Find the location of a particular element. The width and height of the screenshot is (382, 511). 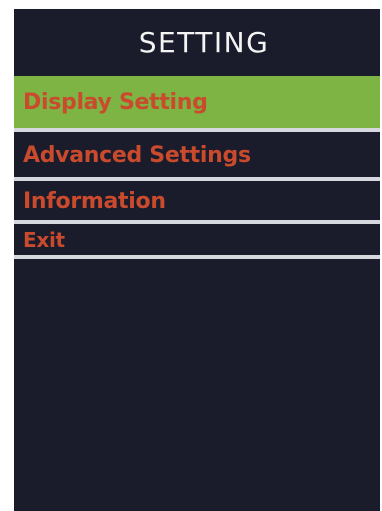

menu-item-label: Advanced Settings is located at coordinates (137, 155).